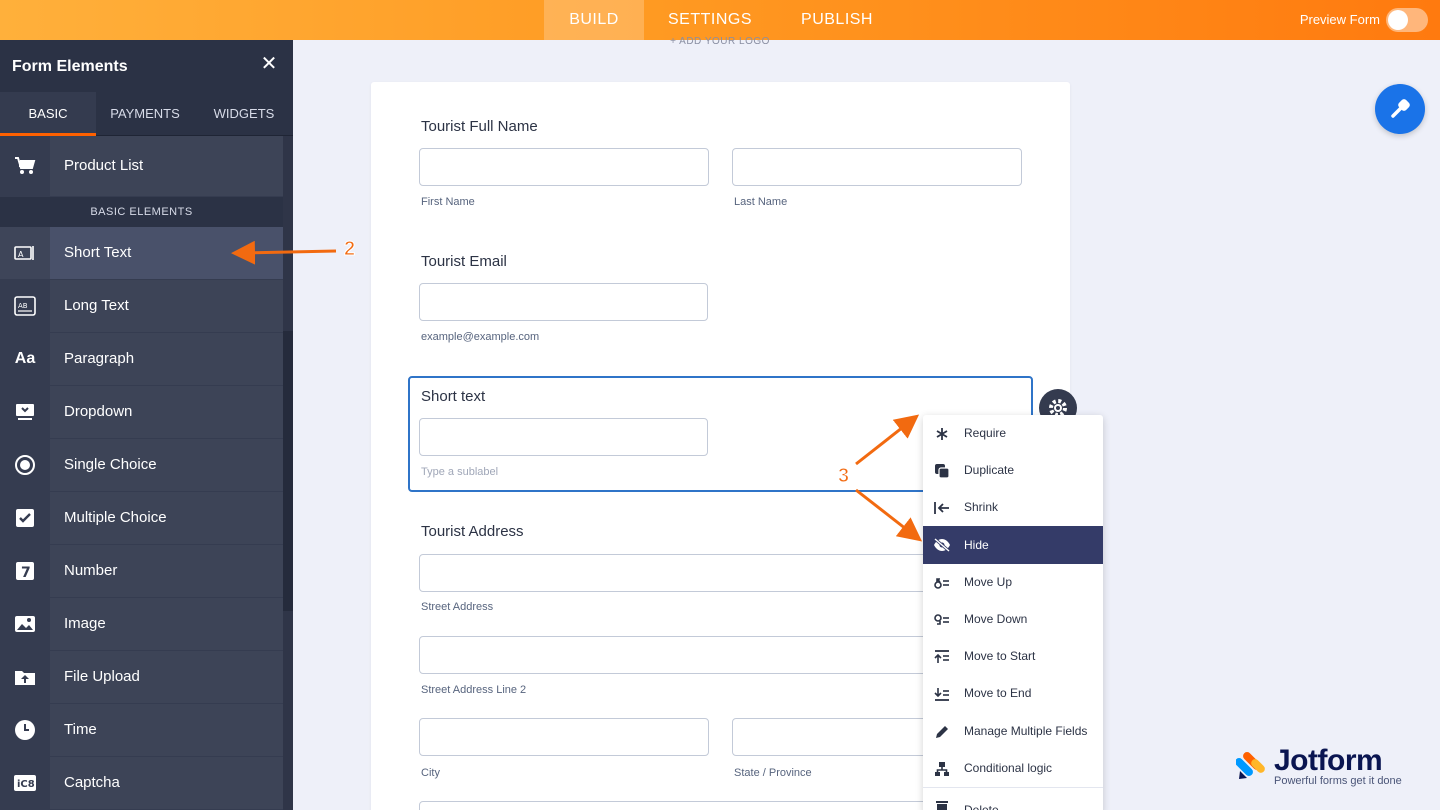 Image resolution: width=1440 pixels, height=810 pixels. I want to click on sidebar-item-short-text: A Short Text, so click(141, 253).